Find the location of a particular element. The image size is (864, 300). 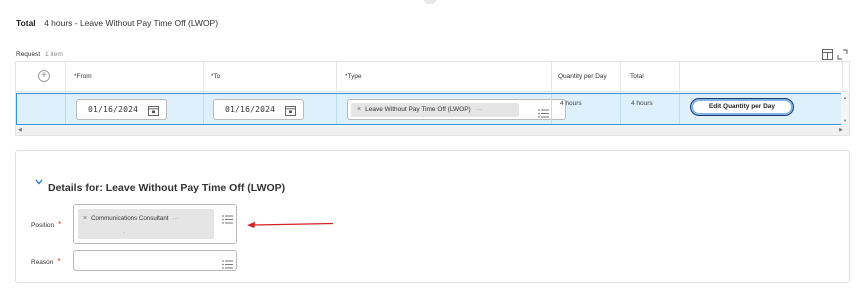

edit-quantity-button: Edit Quantity per Day is located at coordinates (742, 107).